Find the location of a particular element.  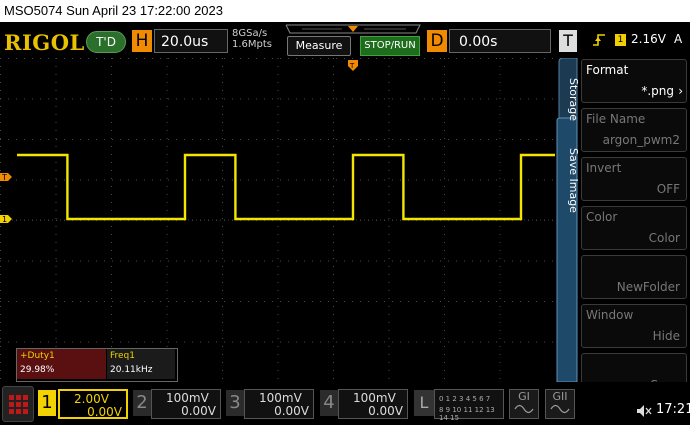

frequency-measurement: Freq1 20.11kHz is located at coordinates (141, 364).